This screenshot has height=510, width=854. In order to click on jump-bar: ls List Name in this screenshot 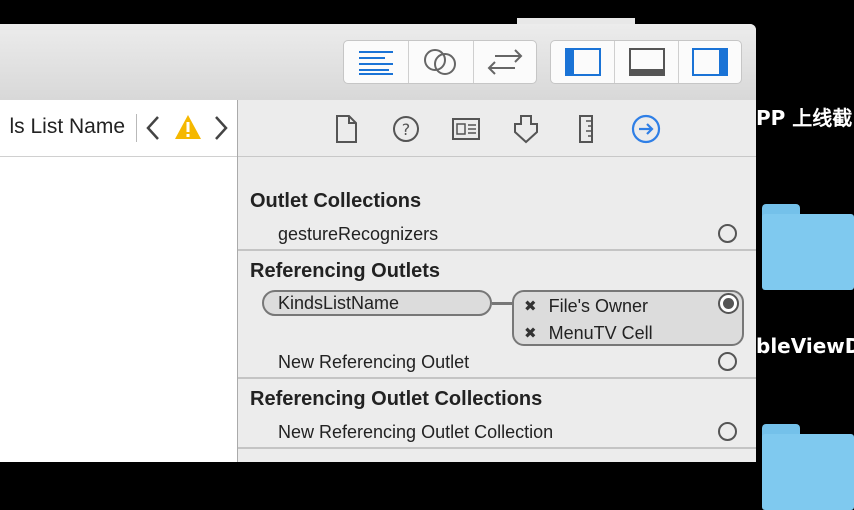, I will do `click(118, 128)`.